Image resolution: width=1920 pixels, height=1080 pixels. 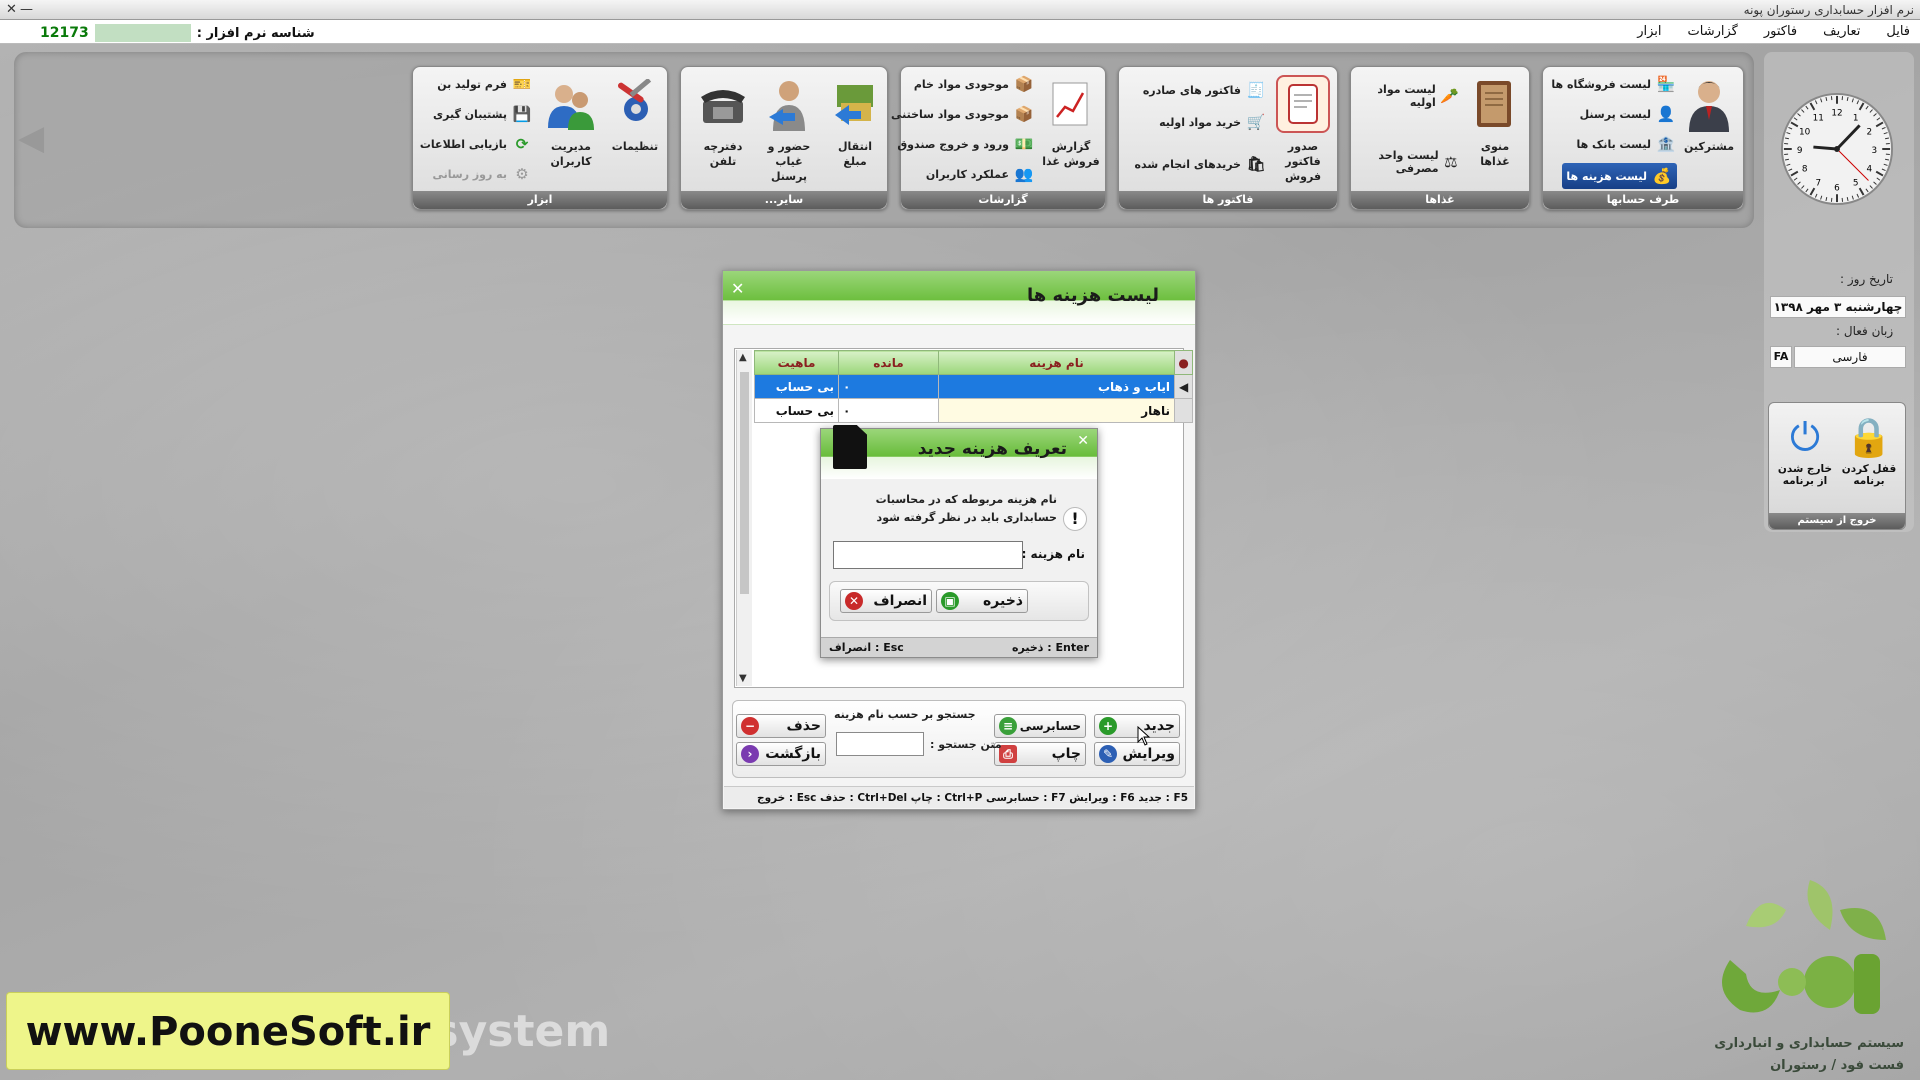 What do you see at coordinates (571, 104) in the screenshot?
I see `users-group-icon` at bounding box center [571, 104].